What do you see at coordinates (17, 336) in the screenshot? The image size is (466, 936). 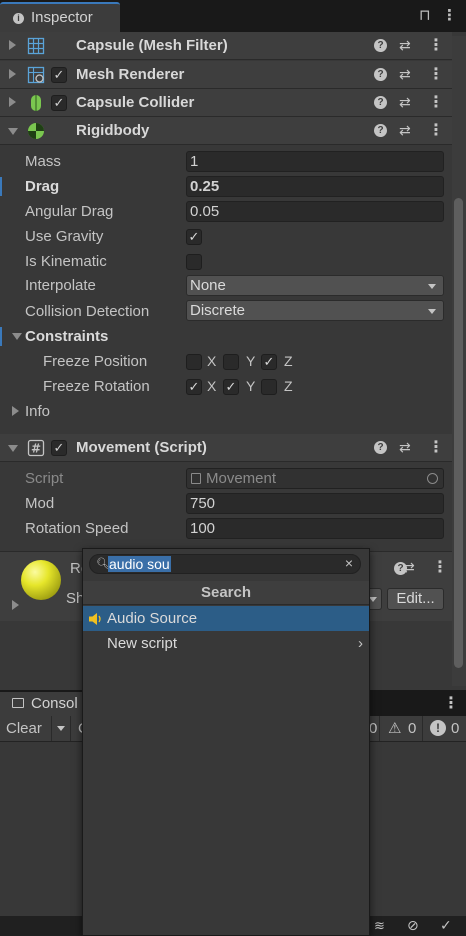 I see `constraints-expand-icon` at bounding box center [17, 336].